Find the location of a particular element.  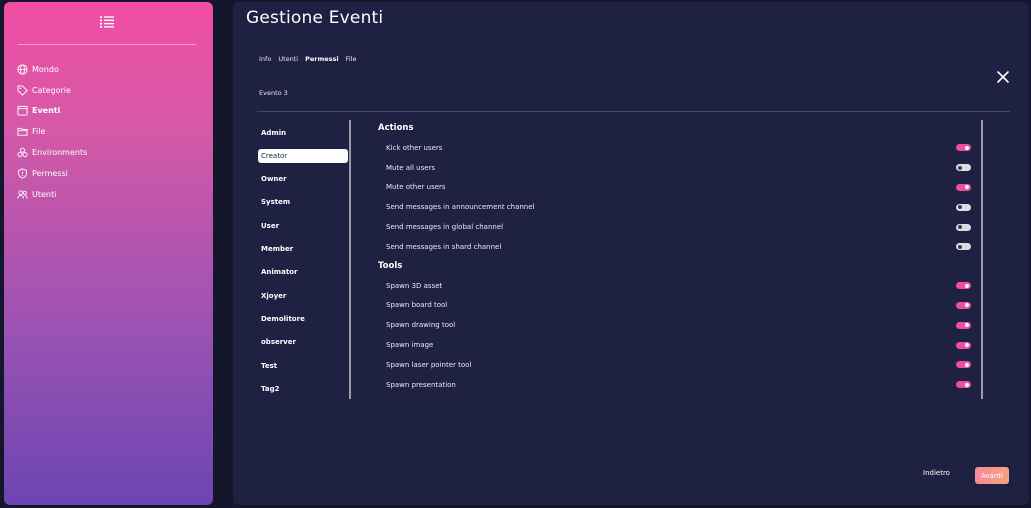

sidebar-item-file: File is located at coordinates (111, 131).